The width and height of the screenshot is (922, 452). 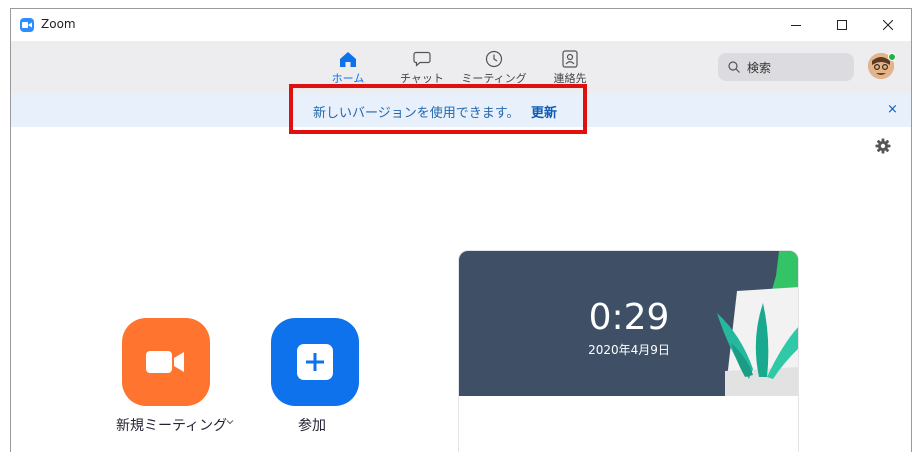 I want to click on search-placeholder: 検索, so click(x=759, y=68).